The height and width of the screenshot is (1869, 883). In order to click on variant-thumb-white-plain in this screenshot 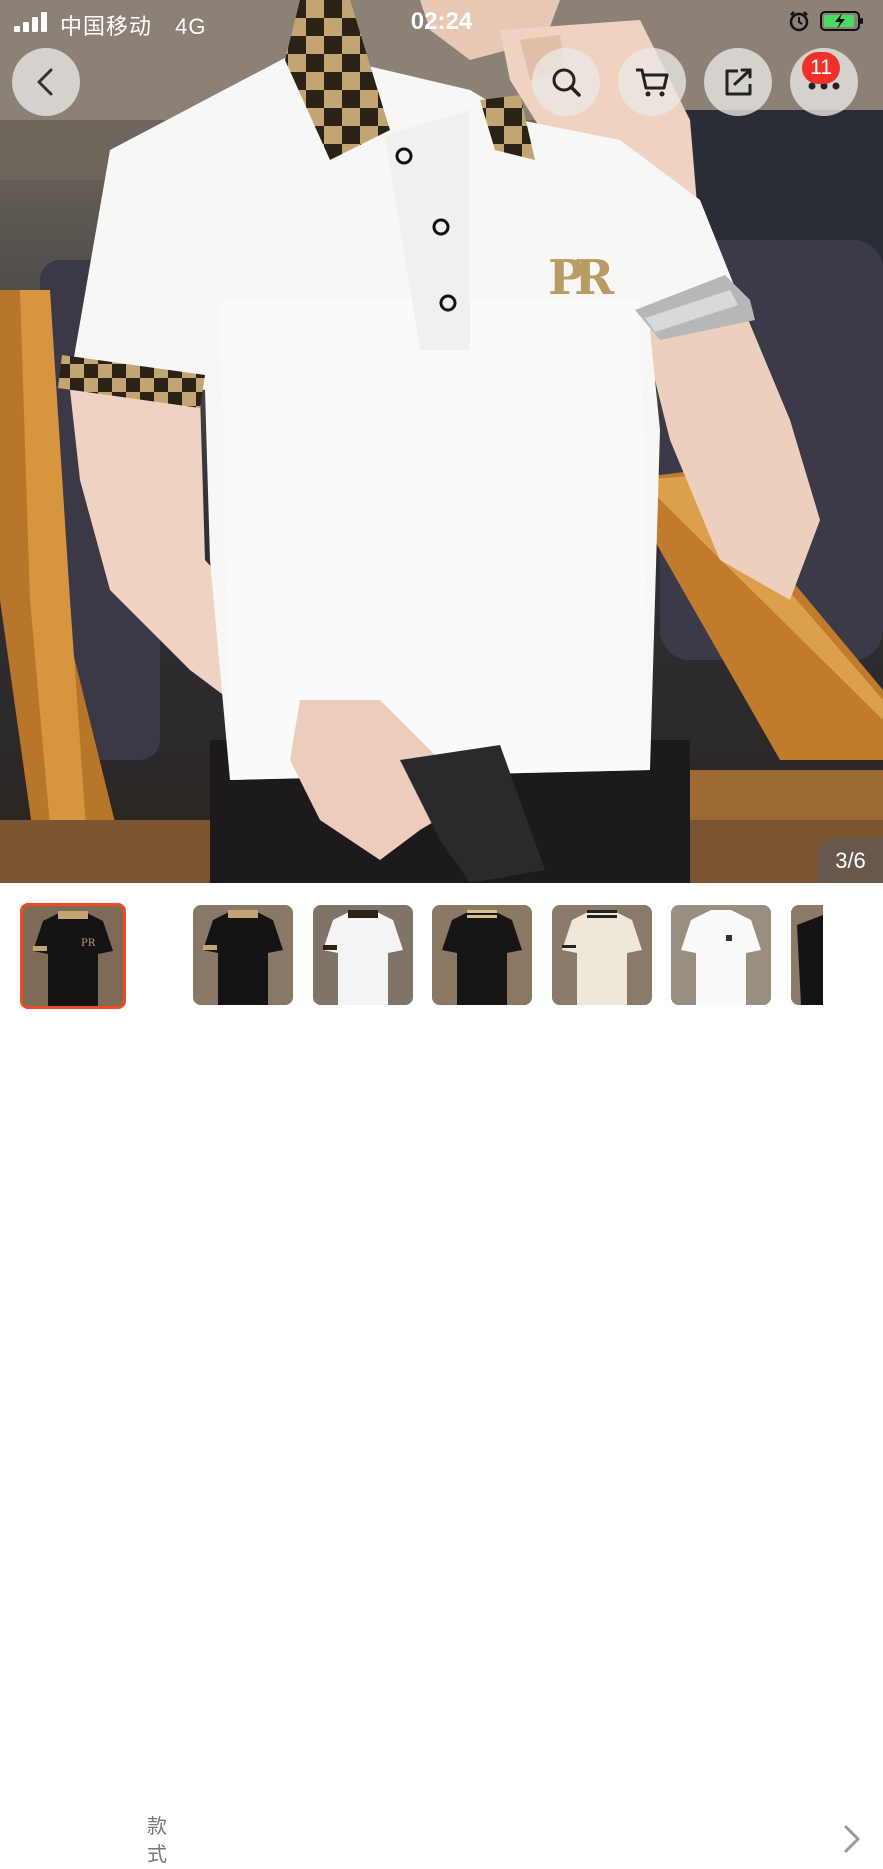, I will do `click(721, 955)`.